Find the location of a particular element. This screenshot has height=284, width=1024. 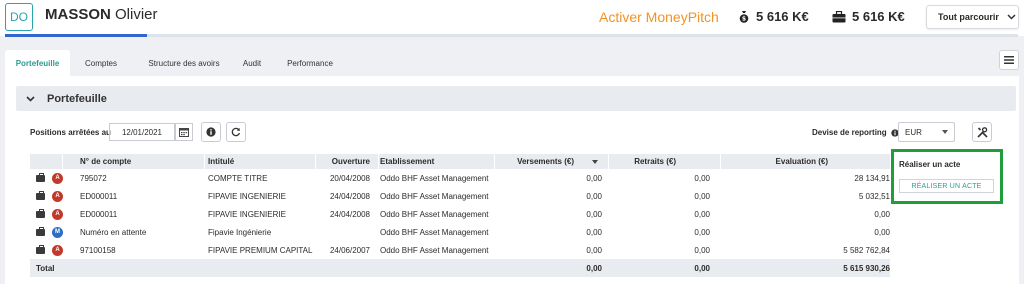

client-avatar: DO is located at coordinates (19, 17).